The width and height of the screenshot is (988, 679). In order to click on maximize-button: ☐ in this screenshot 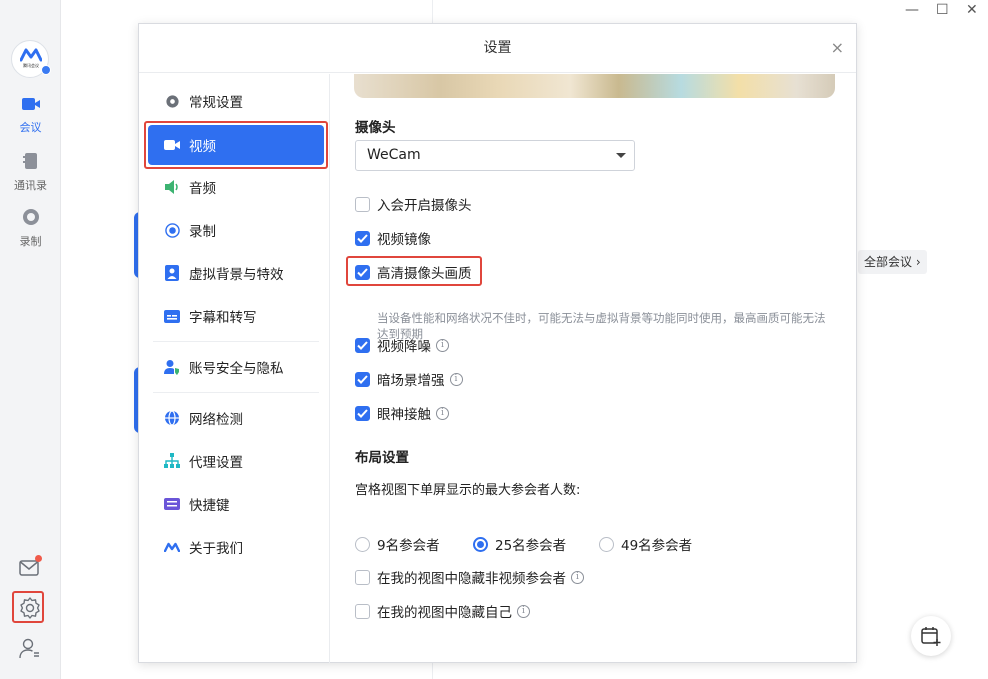, I will do `click(942, 10)`.